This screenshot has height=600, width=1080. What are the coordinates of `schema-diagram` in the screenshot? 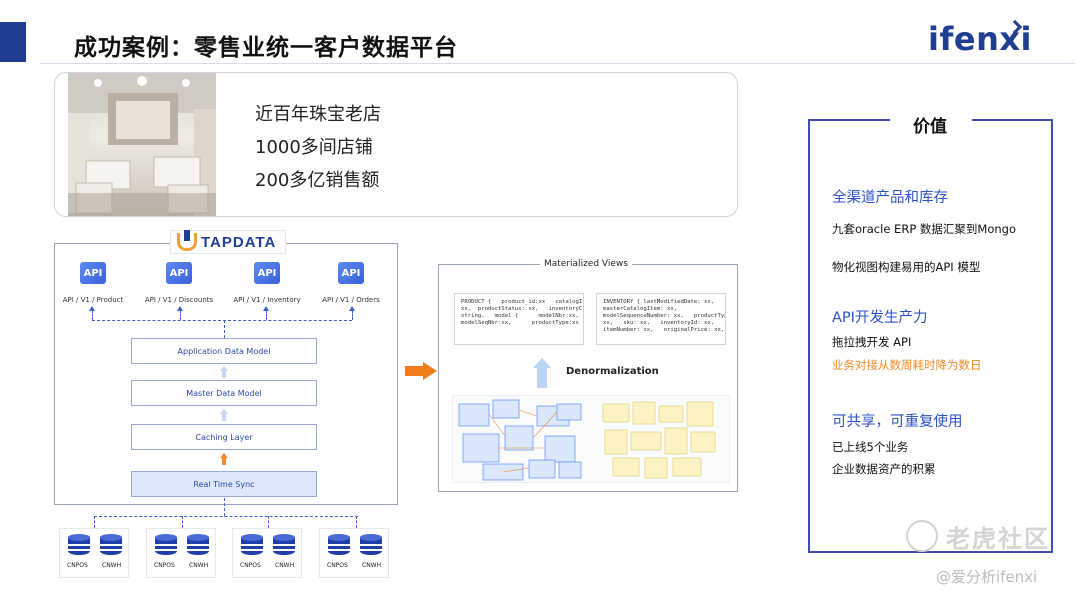 It's located at (591, 439).